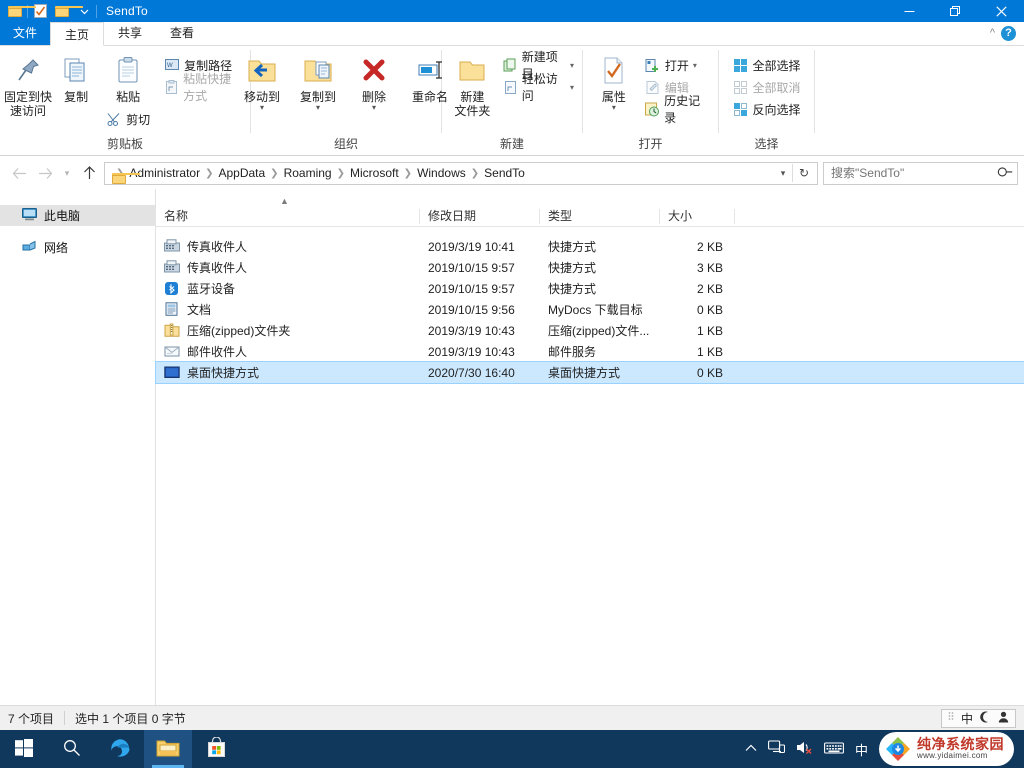 The image size is (1024, 768). Describe the element at coordinates (650, 91) in the screenshot. I see `ribbon-group-open-body: 属性 ▾ 打开 ▾ 编辑 历史记录` at that location.